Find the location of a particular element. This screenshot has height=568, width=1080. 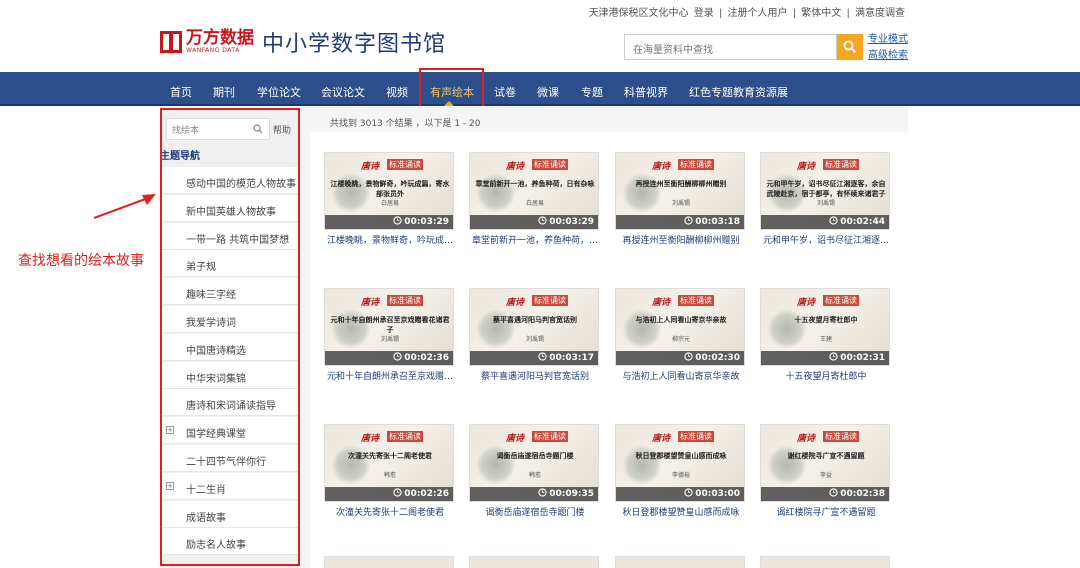

sidebar-item: 励志名人故事 is located at coordinates (231, 542).